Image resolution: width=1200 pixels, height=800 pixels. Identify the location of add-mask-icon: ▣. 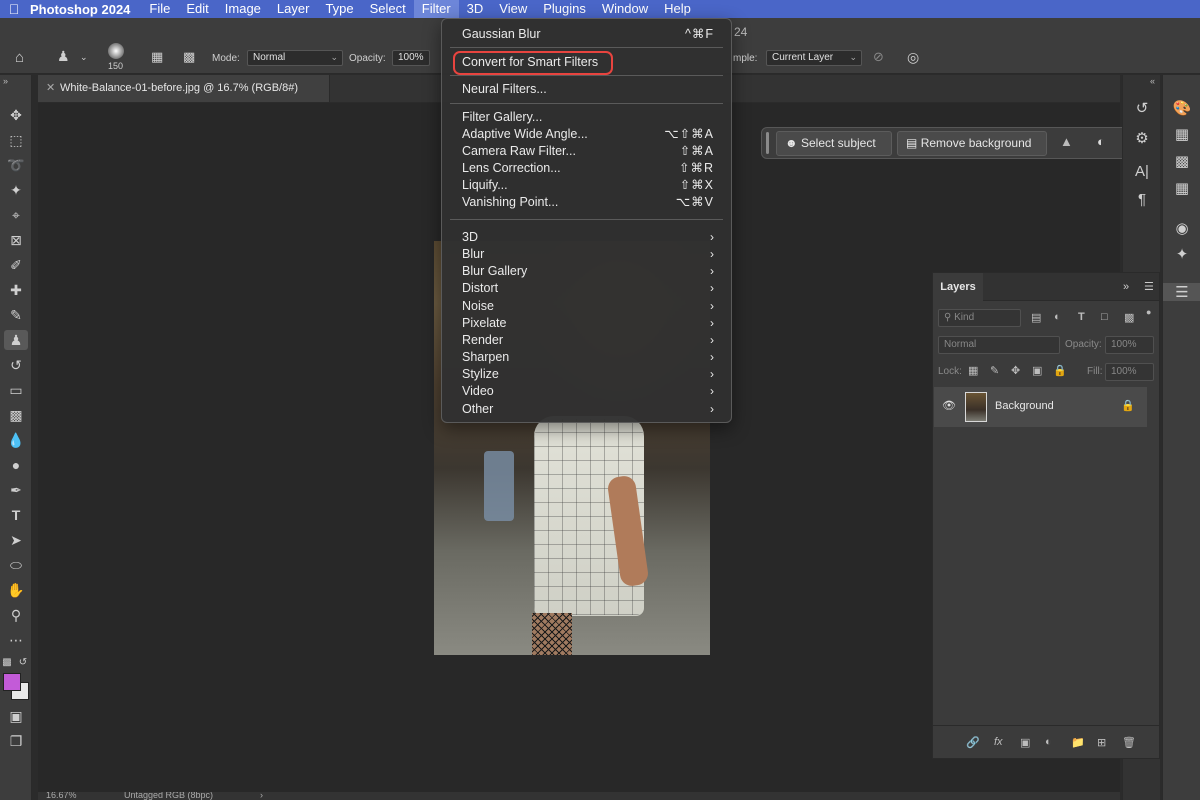
(1025, 742).